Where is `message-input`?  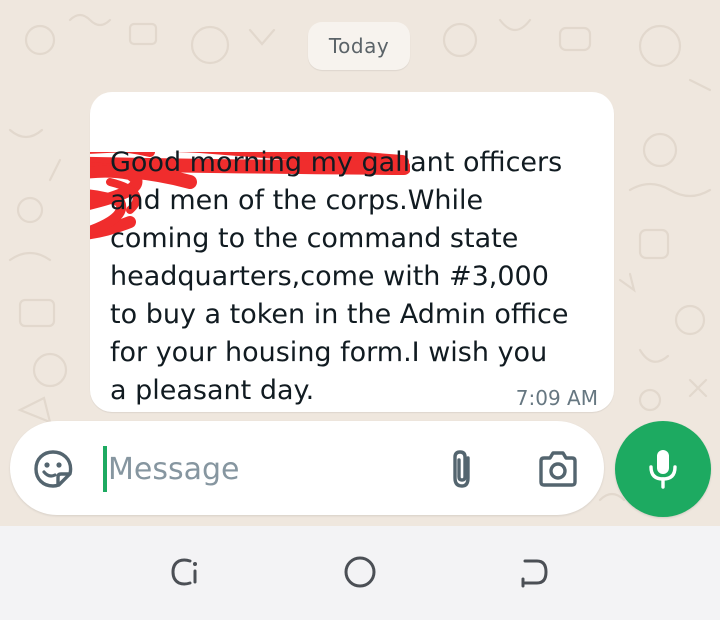 message-input is located at coordinates (268, 469).